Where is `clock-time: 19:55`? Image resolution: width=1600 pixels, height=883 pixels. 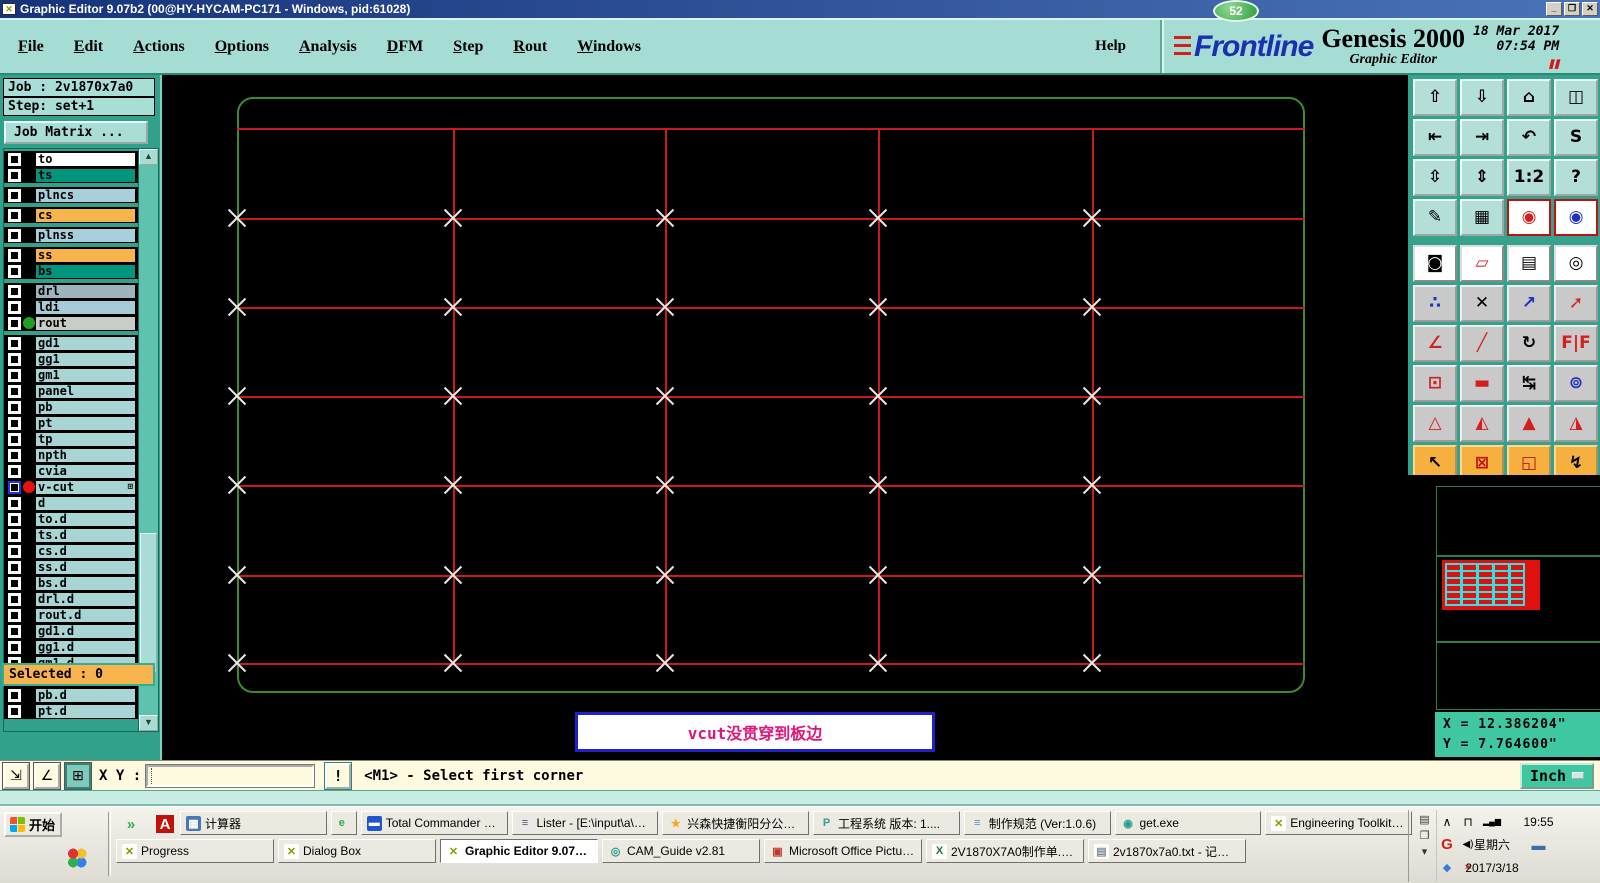
clock-time: 19:55 is located at coordinates (1538, 822).